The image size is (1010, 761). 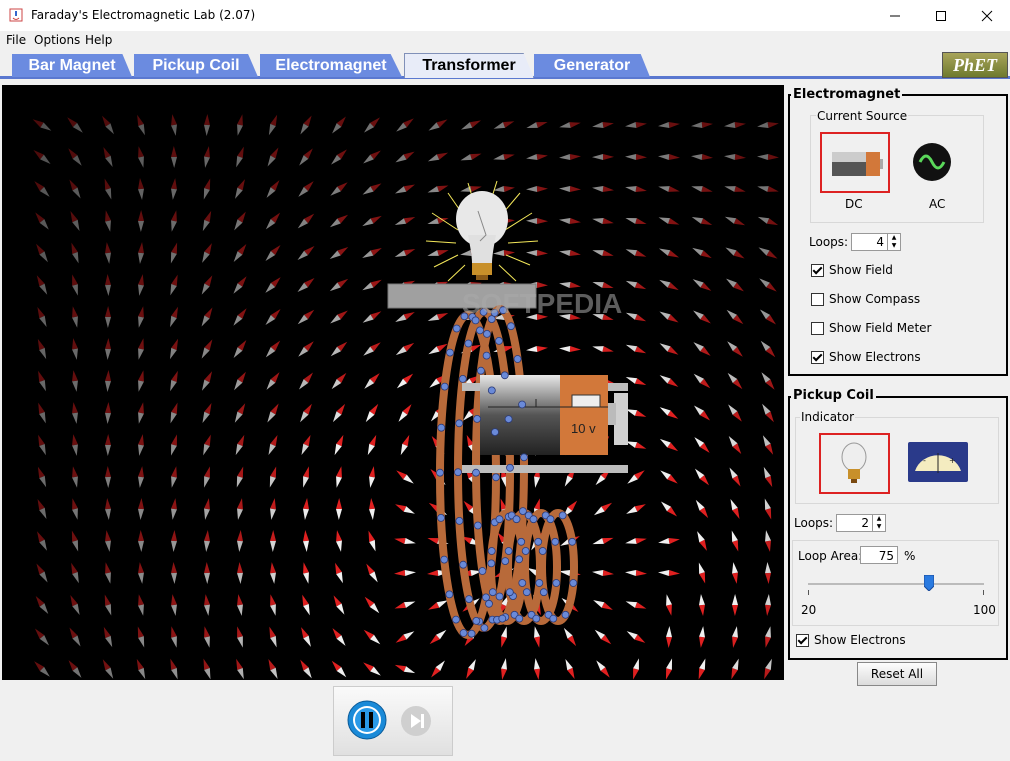 What do you see at coordinates (416, 722) in the screenshot?
I see `step-button` at bounding box center [416, 722].